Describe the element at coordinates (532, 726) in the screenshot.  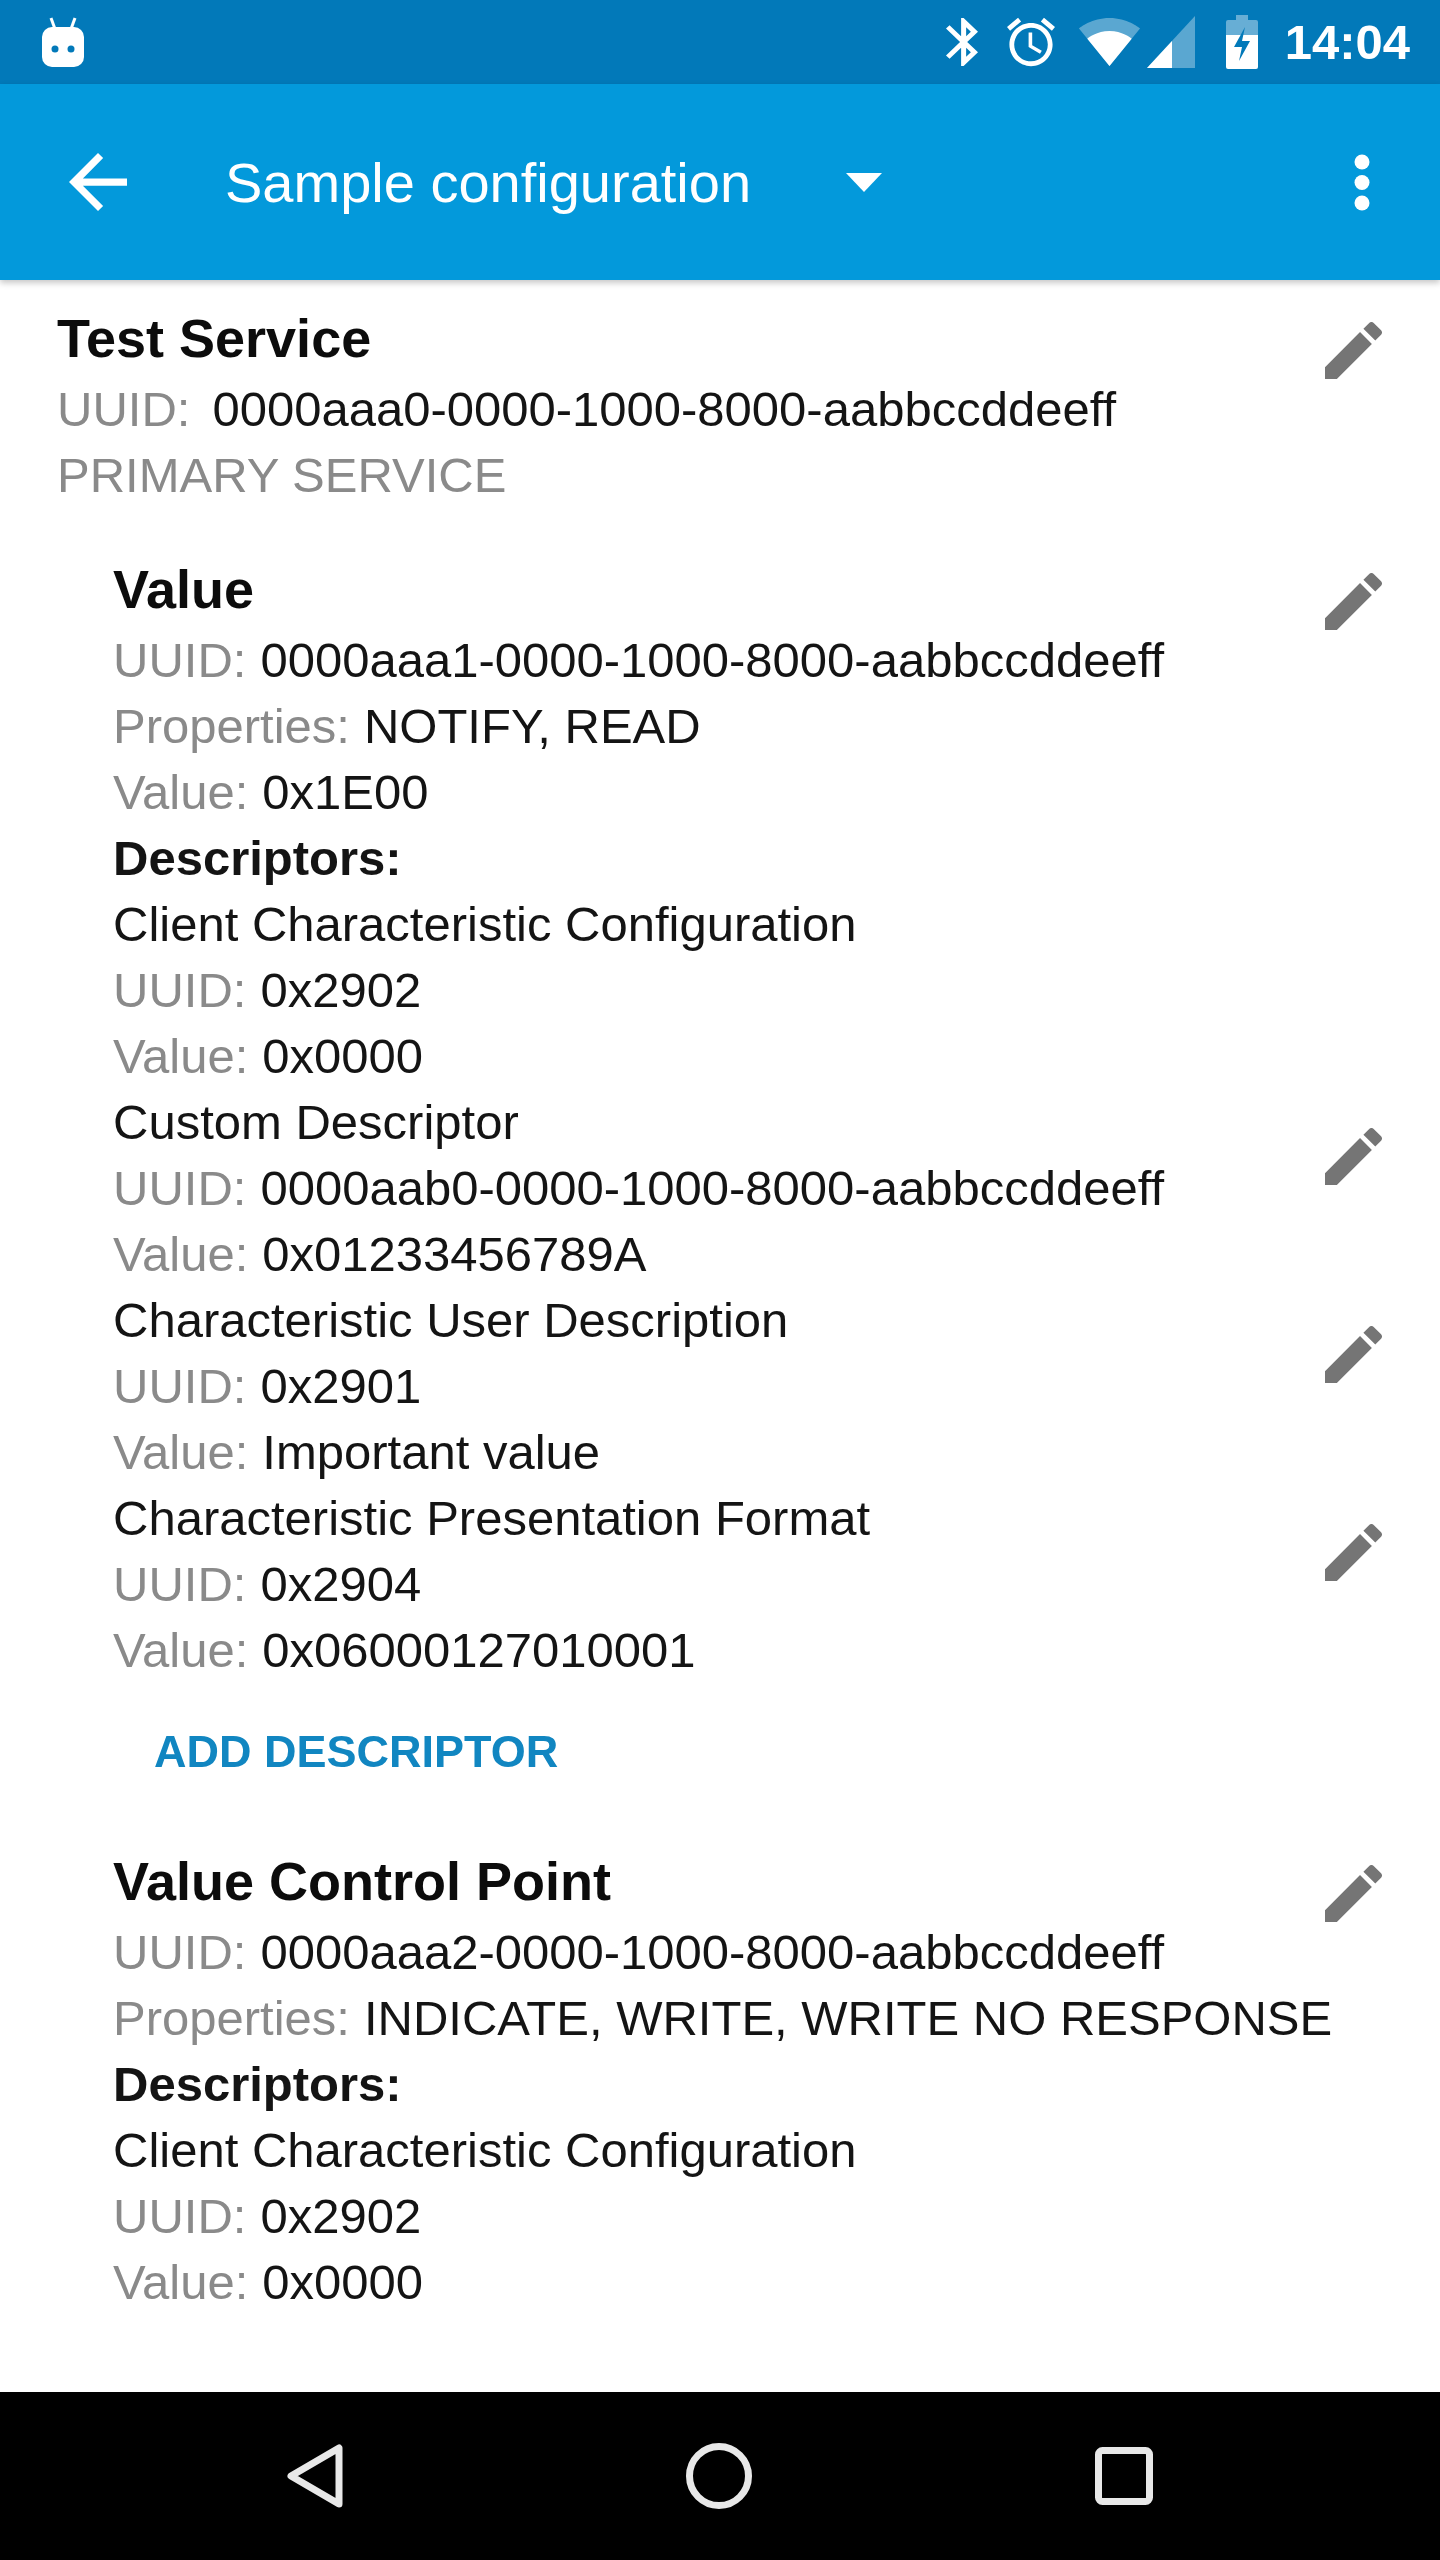
I see `field-value: NOTIFY, READ` at that location.